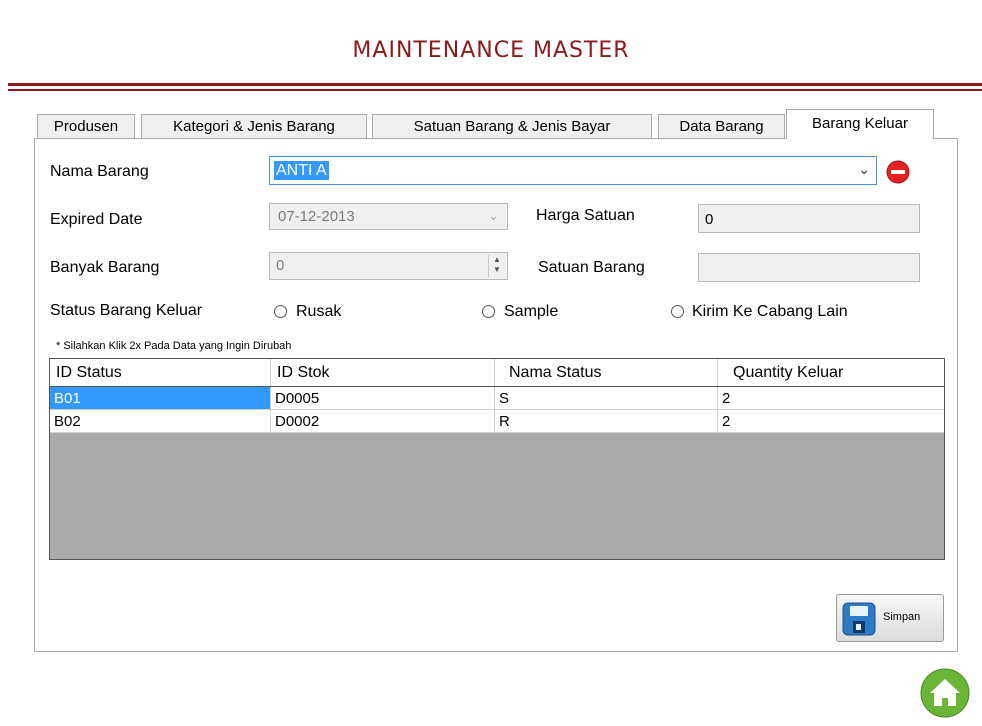 The height and width of the screenshot is (726, 982). Describe the element at coordinates (388, 266) in the screenshot. I see `banyak-barang-stepper: 0 ▲ ▼` at that location.